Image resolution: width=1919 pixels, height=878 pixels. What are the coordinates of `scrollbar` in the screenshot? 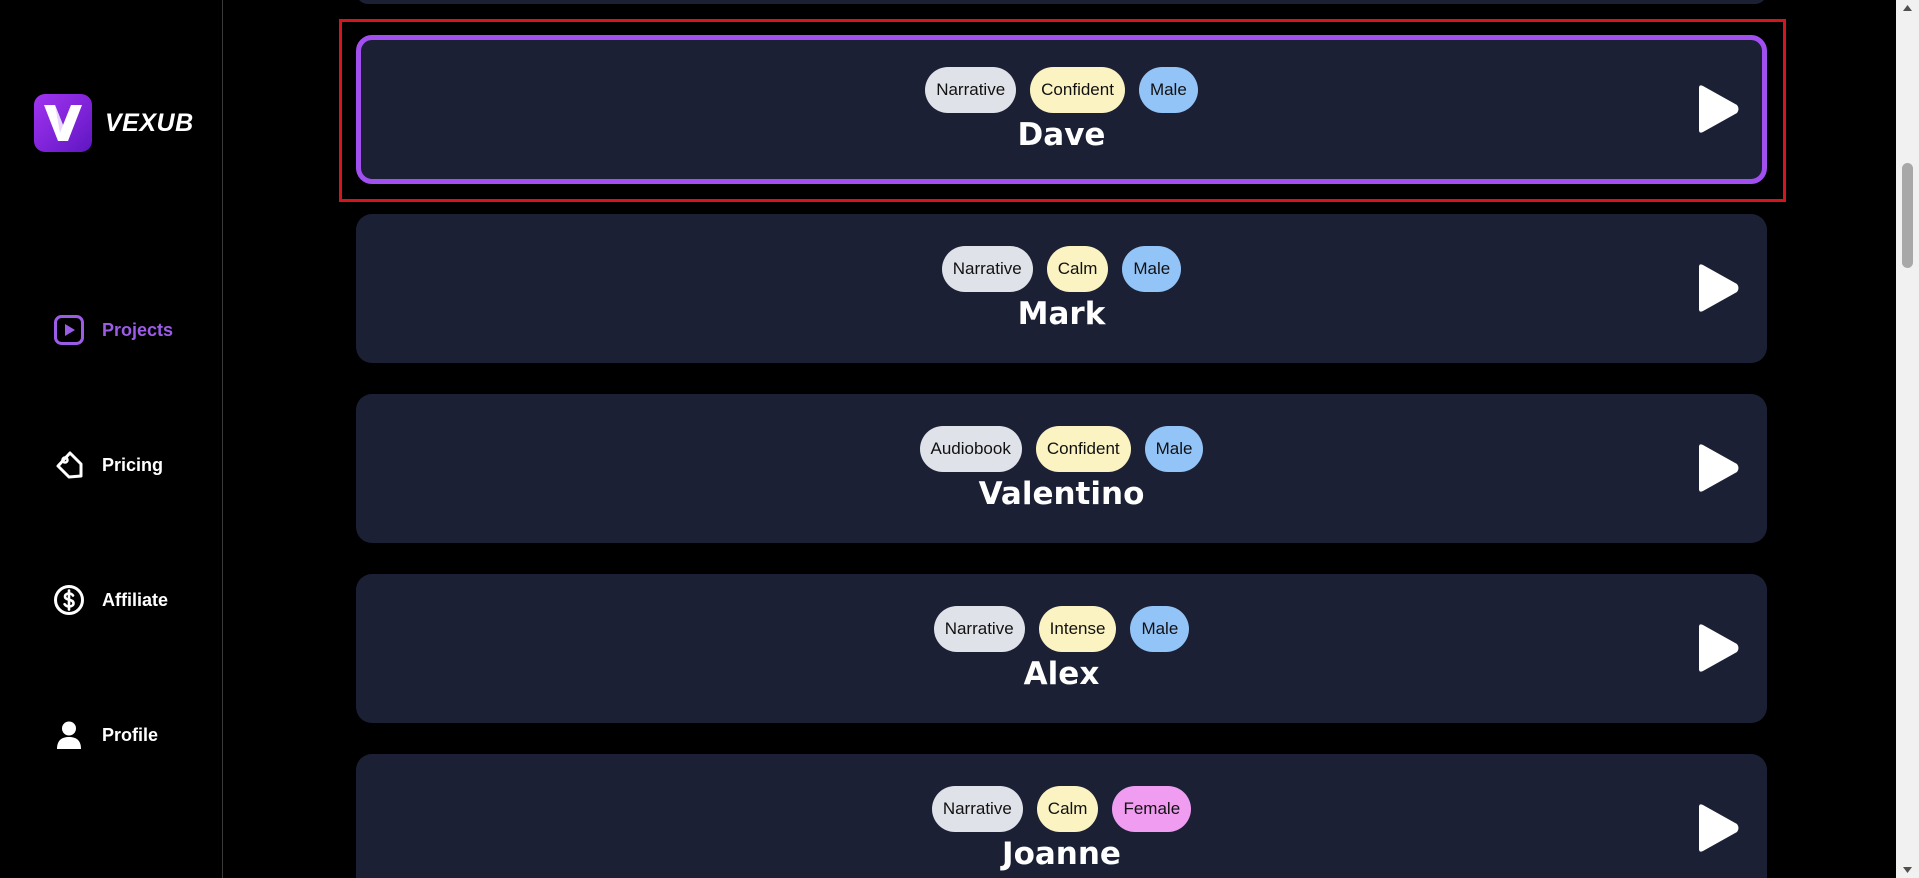 It's located at (1907, 439).